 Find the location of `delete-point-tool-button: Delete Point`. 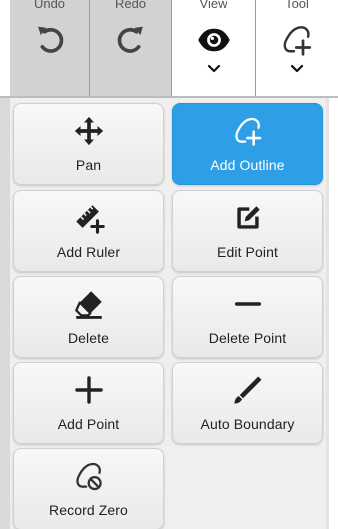

delete-point-tool-button: Delete Point is located at coordinates (247, 317).